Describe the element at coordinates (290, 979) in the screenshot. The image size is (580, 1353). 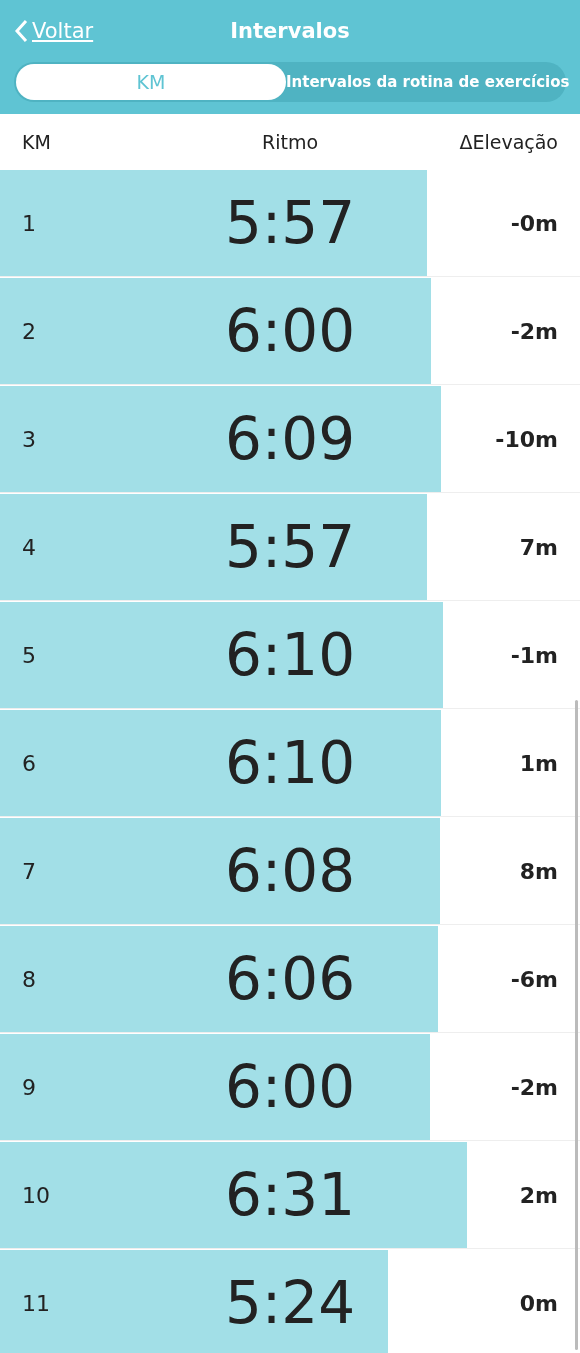
I see `pace-value: 6:06` at that location.